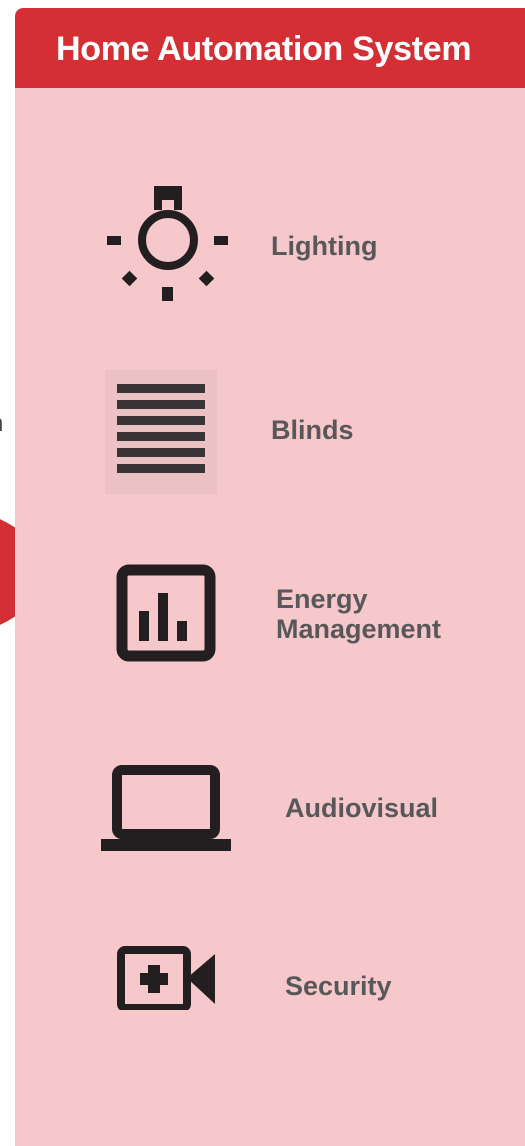 The height and width of the screenshot is (1146, 525). Describe the element at coordinates (359, 614) in the screenshot. I see `energy-management-label: Energy Management` at that location.